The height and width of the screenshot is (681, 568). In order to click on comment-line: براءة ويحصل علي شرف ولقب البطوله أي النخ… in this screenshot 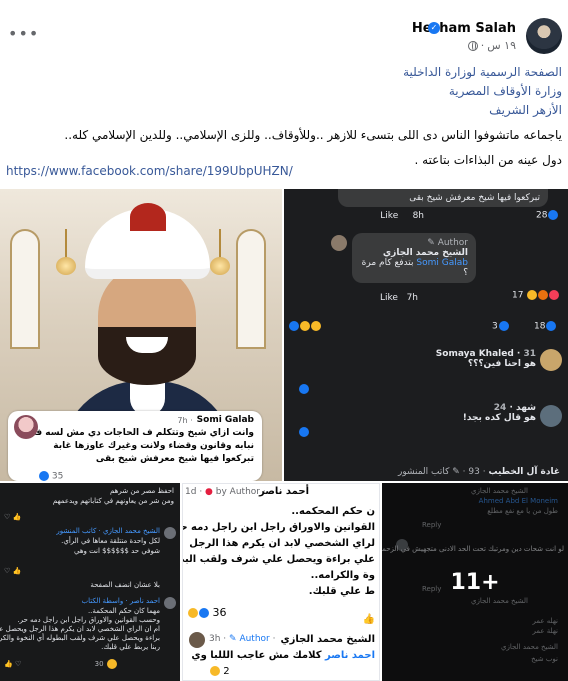, I will do `click(80, 638)`.